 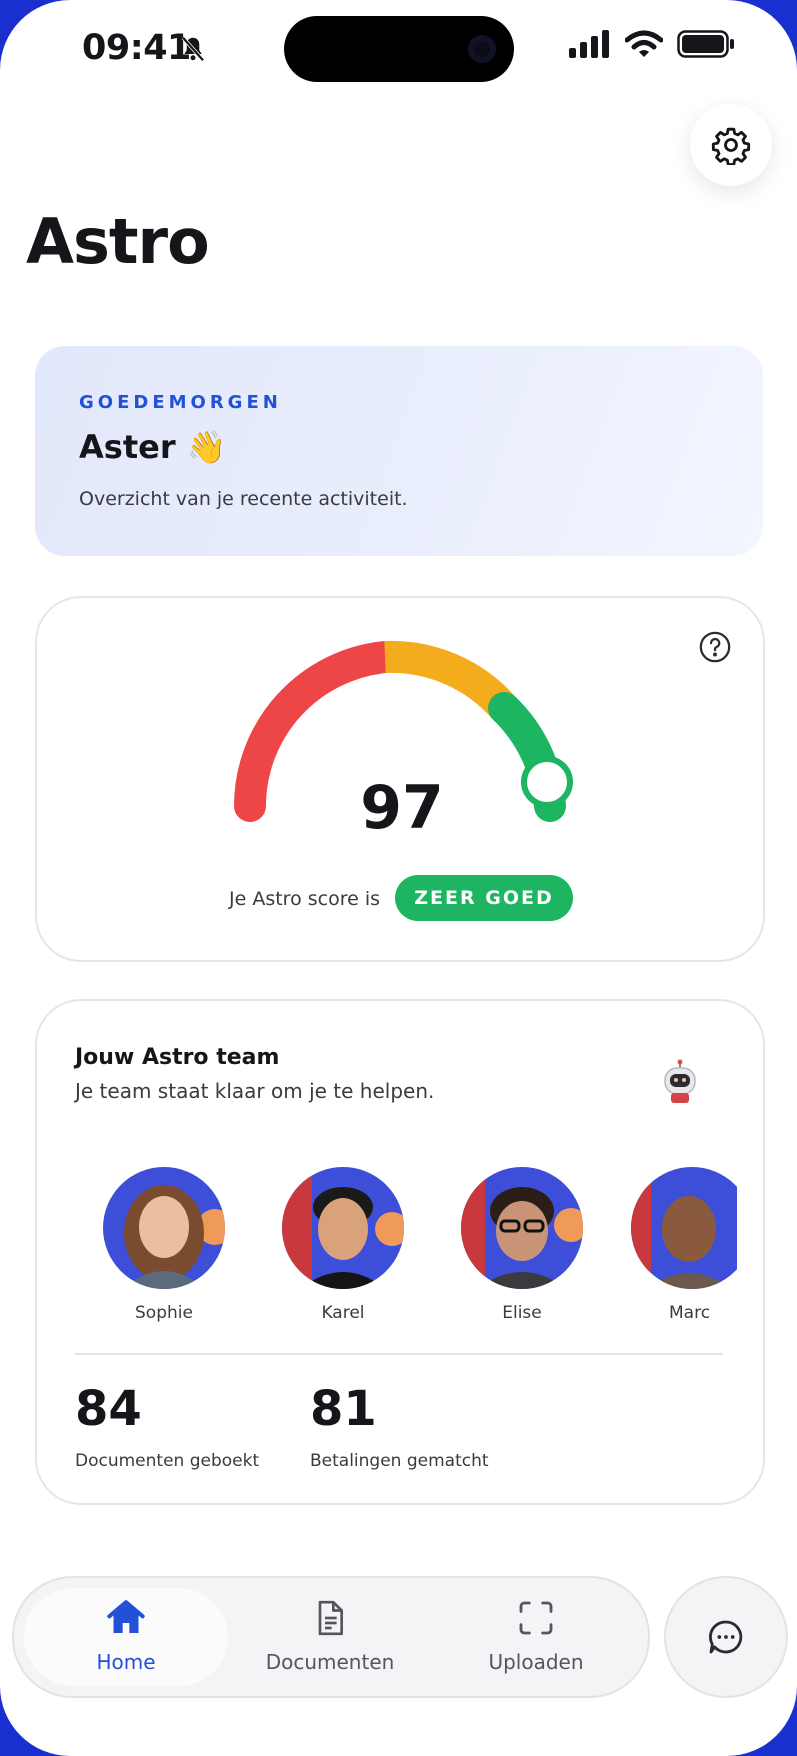 I want to click on settings-button, so click(x=731, y=145).